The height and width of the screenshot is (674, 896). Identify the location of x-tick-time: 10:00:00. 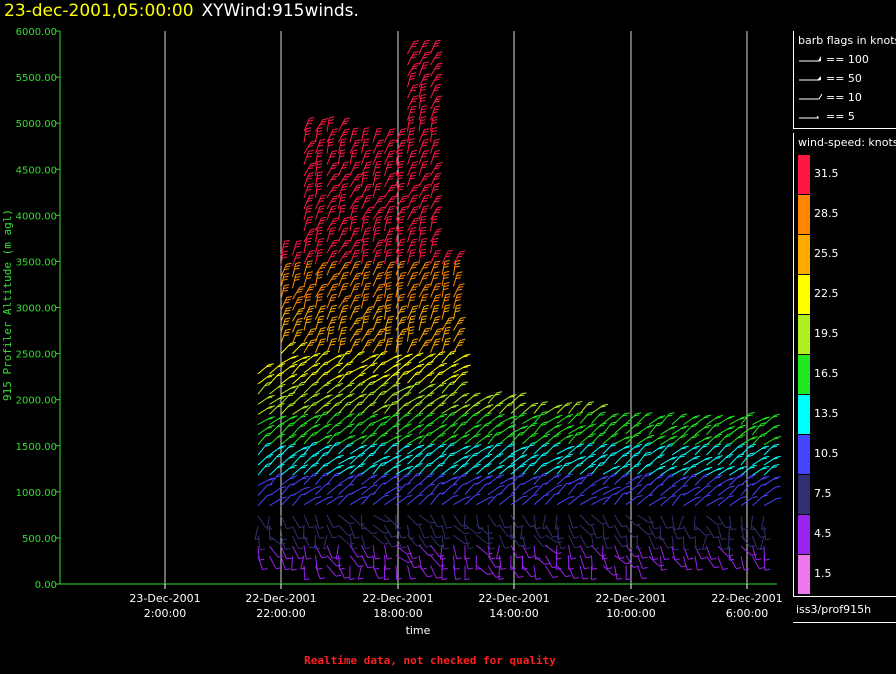
(630, 613).